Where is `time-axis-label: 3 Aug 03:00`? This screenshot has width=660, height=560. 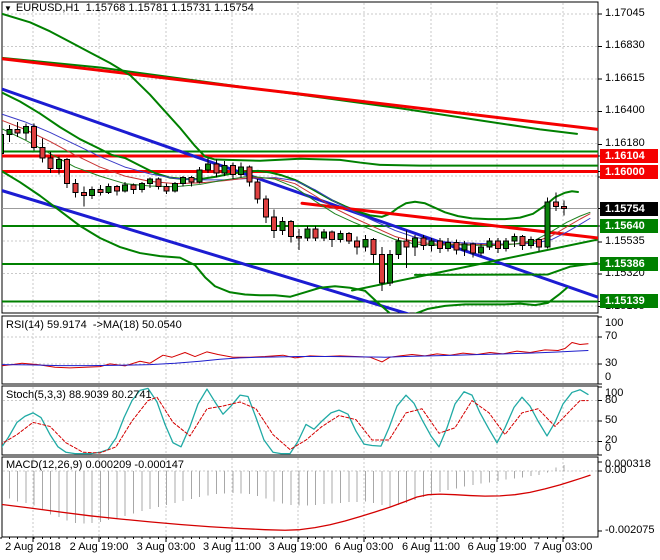
time-axis-label: 3 Aug 03:00 is located at coordinates (166, 547).